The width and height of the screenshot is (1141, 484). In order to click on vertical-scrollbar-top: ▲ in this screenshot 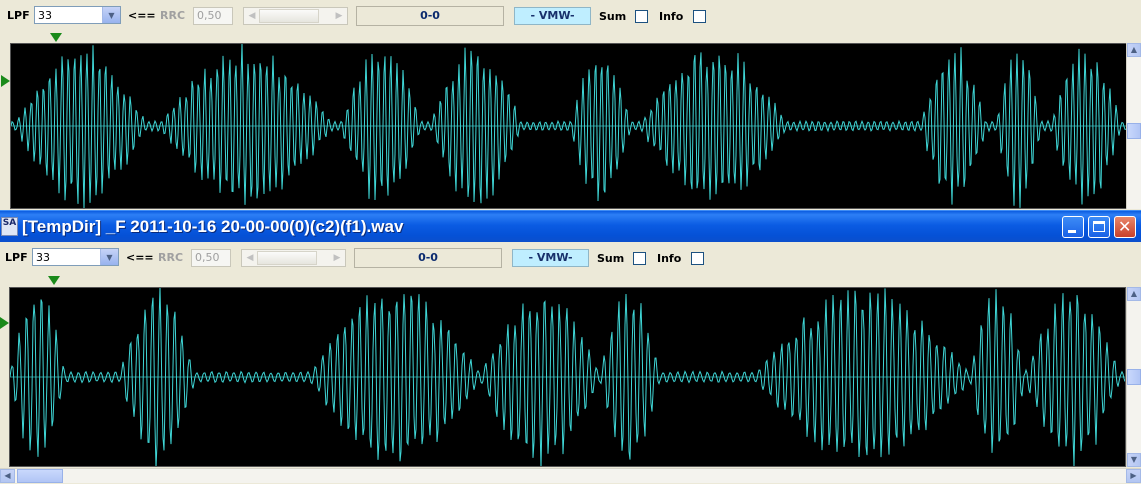, I will do `click(1133, 126)`.